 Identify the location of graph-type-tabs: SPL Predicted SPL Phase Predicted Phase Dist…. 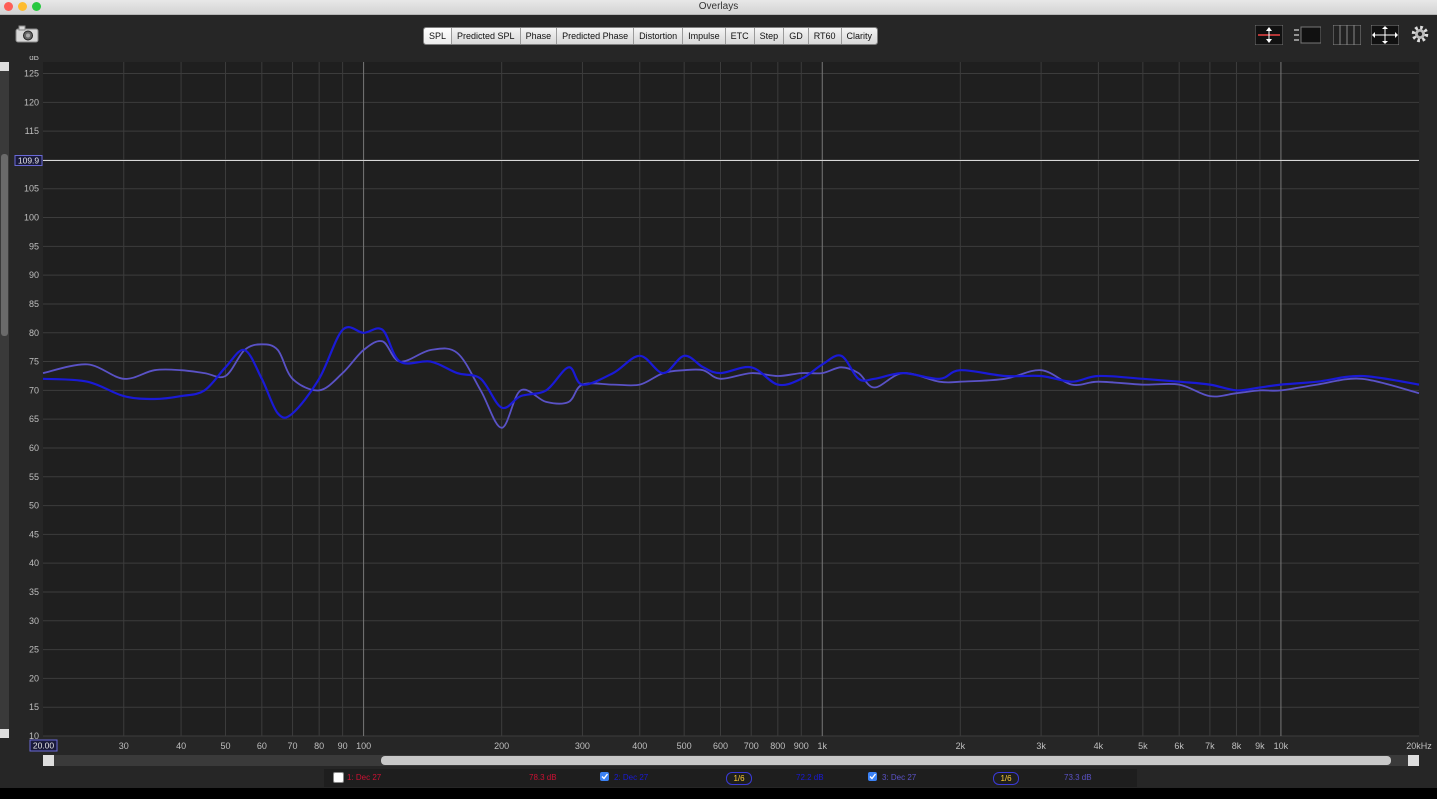
(651, 36).